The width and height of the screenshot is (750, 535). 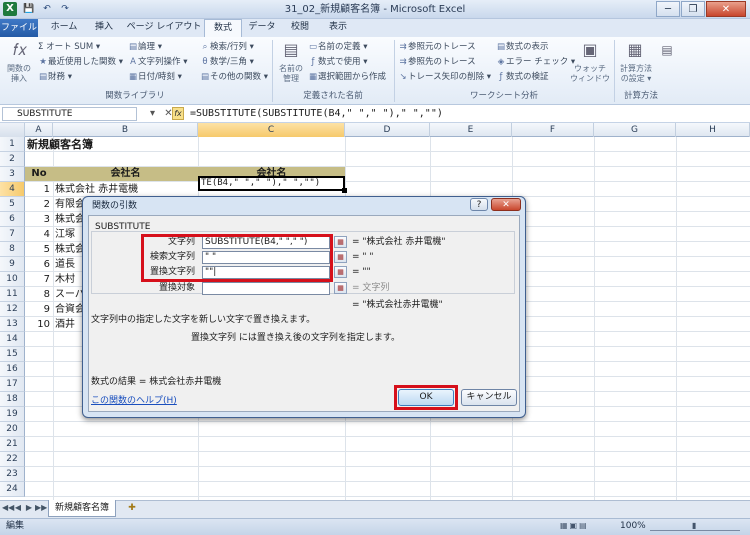 What do you see at coordinates (271, 183) in the screenshot?
I see `active-cell-c4: TE(B4," "," ")," ","")` at bounding box center [271, 183].